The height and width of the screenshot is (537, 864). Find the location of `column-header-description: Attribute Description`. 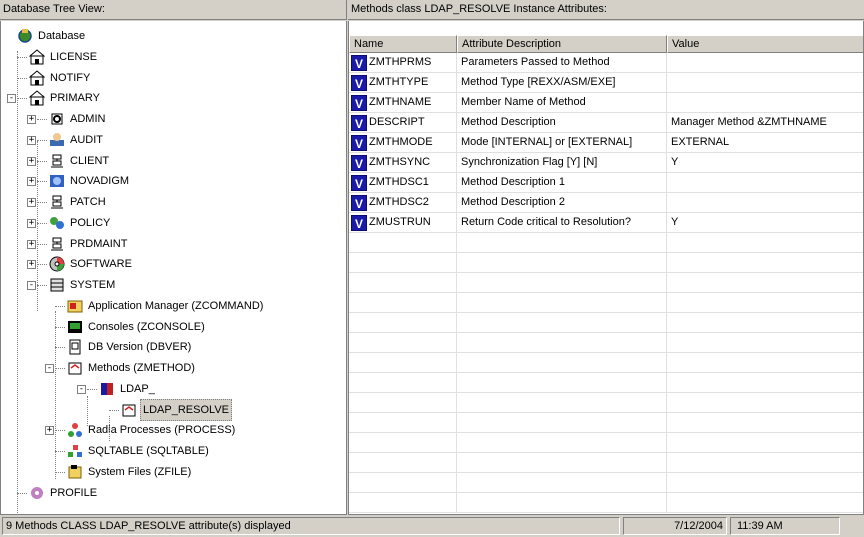

column-header-description: Attribute Description is located at coordinates (562, 44).